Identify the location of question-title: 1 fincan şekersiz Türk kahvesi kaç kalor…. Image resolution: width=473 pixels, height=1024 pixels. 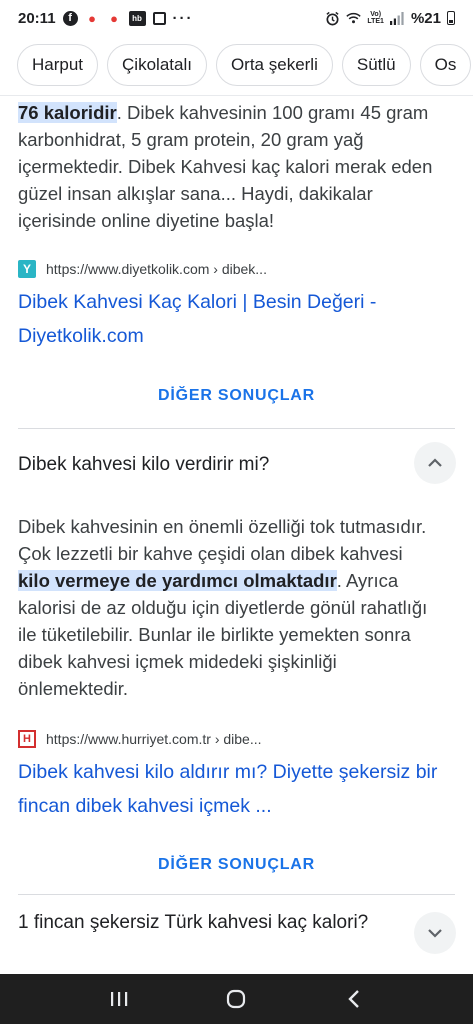
(198, 922).